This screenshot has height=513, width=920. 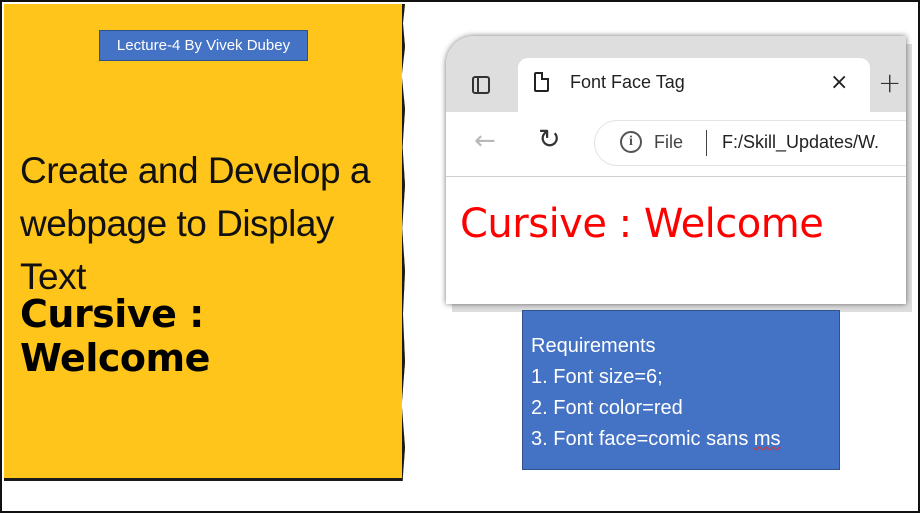 What do you see at coordinates (203, 45) in the screenshot?
I see `lecture-badge: Lecture-4 By Vivek Dubey` at bounding box center [203, 45].